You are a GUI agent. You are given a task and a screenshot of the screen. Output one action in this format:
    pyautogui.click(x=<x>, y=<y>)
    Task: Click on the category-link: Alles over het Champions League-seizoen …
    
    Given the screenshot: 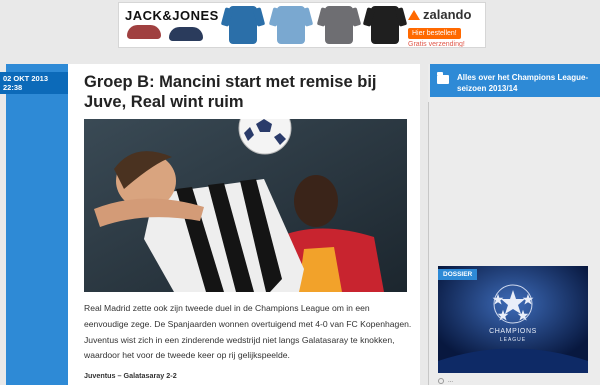 What is the action you would take?
    pyautogui.click(x=515, y=80)
    